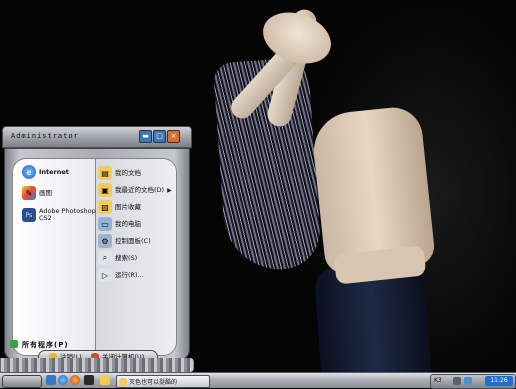 The height and width of the screenshot is (389, 516). What do you see at coordinates (37, 193) in the screenshot?
I see `pinned-item-paint: ✎ 画图` at bounding box center [37, 193].